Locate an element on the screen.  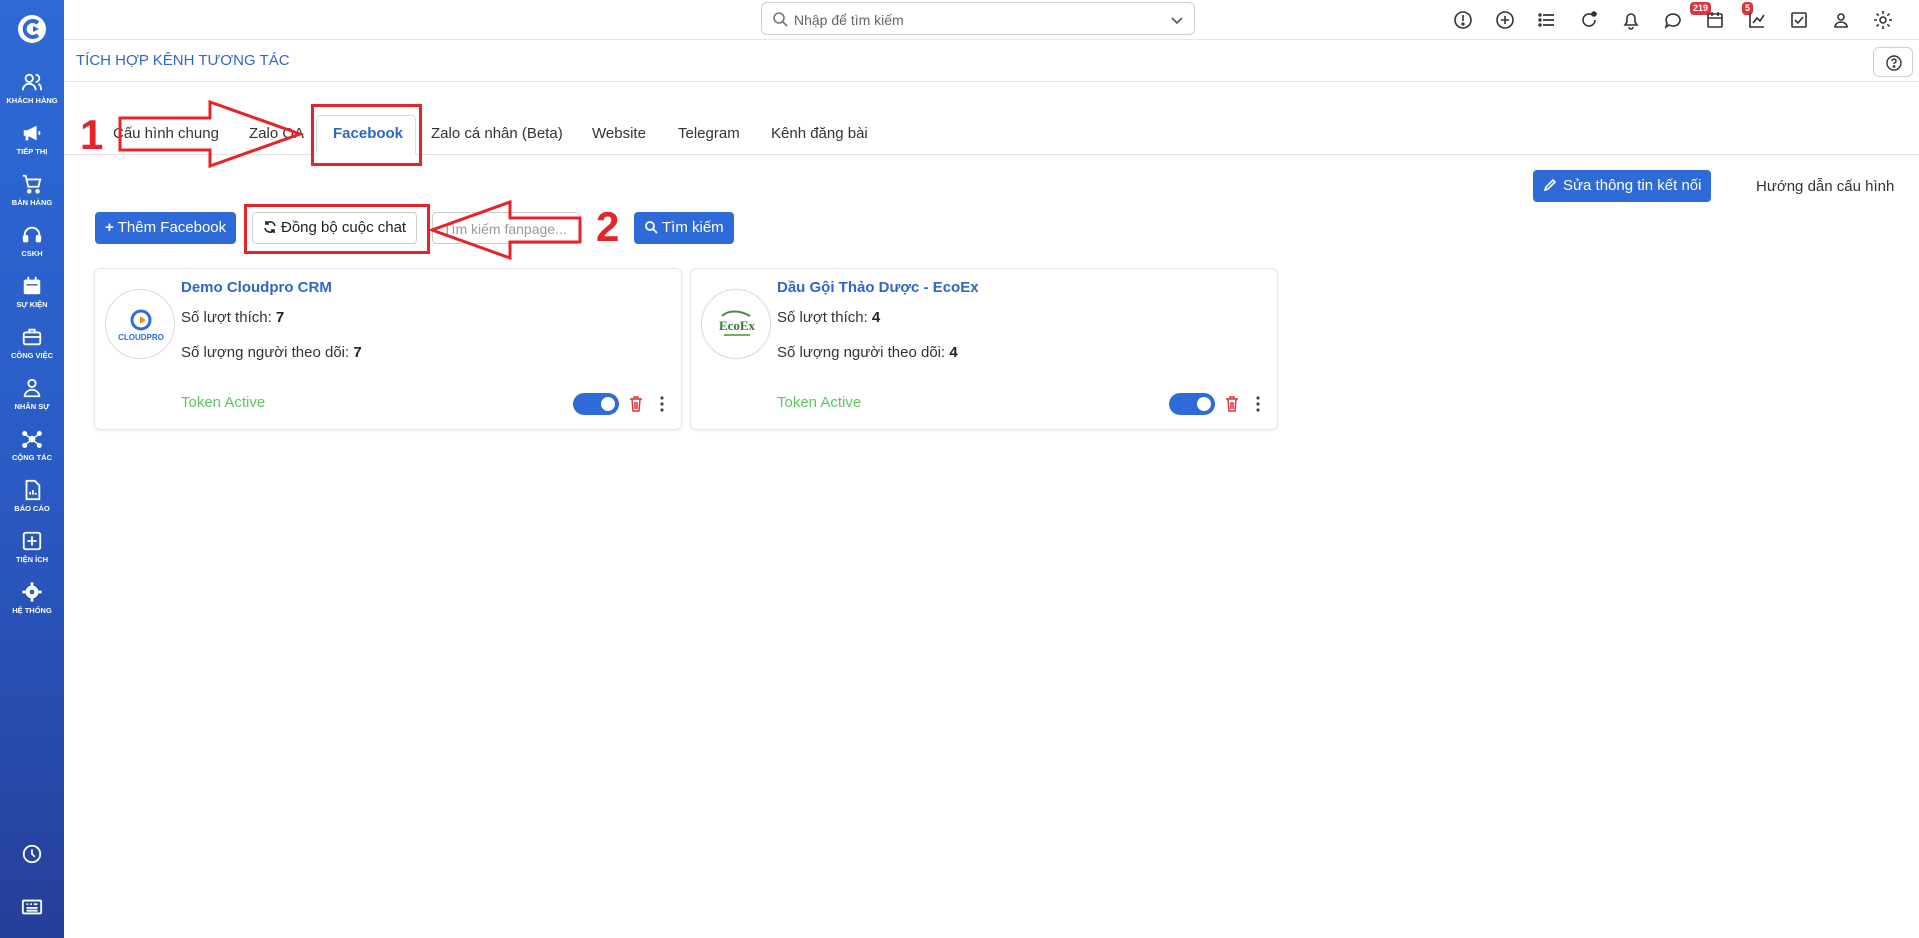
app-logo is located at coordinates (32, 29).